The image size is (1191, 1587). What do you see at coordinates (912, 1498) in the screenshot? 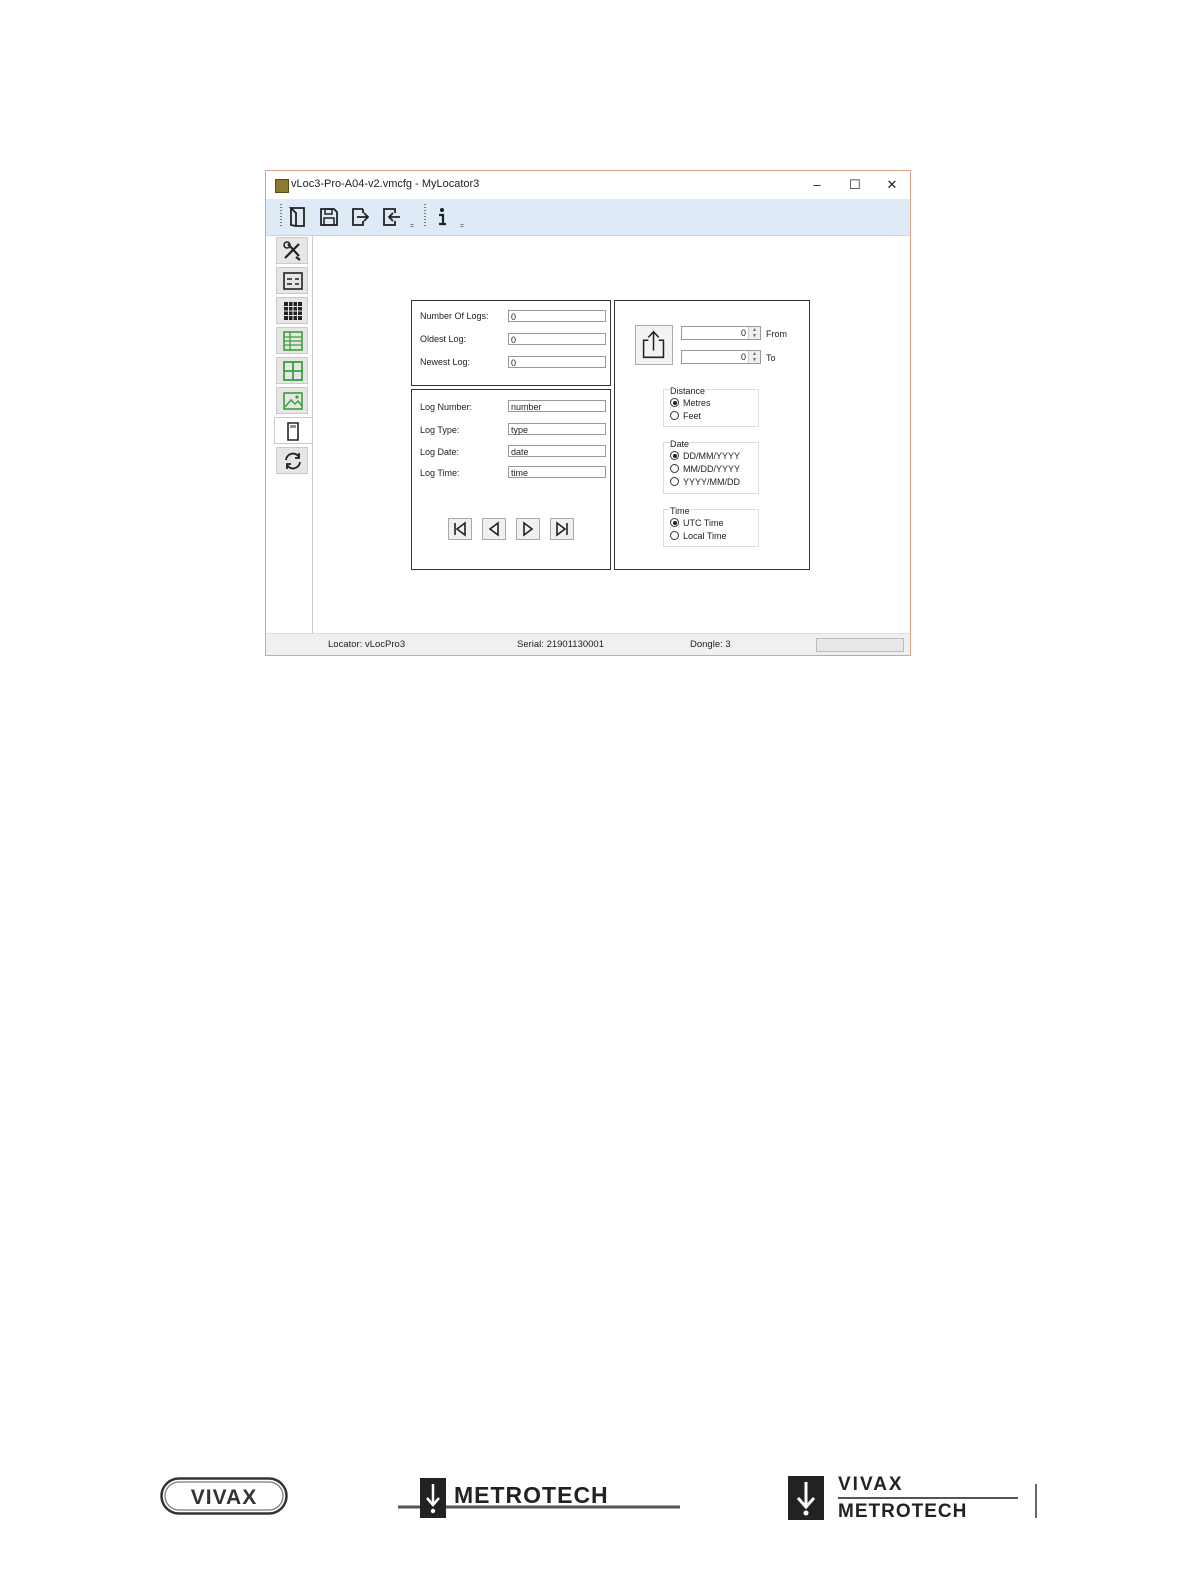
I see `vivax-metrotech-logo: VIVAX METROTECH` at bounding box center [912, 1498].